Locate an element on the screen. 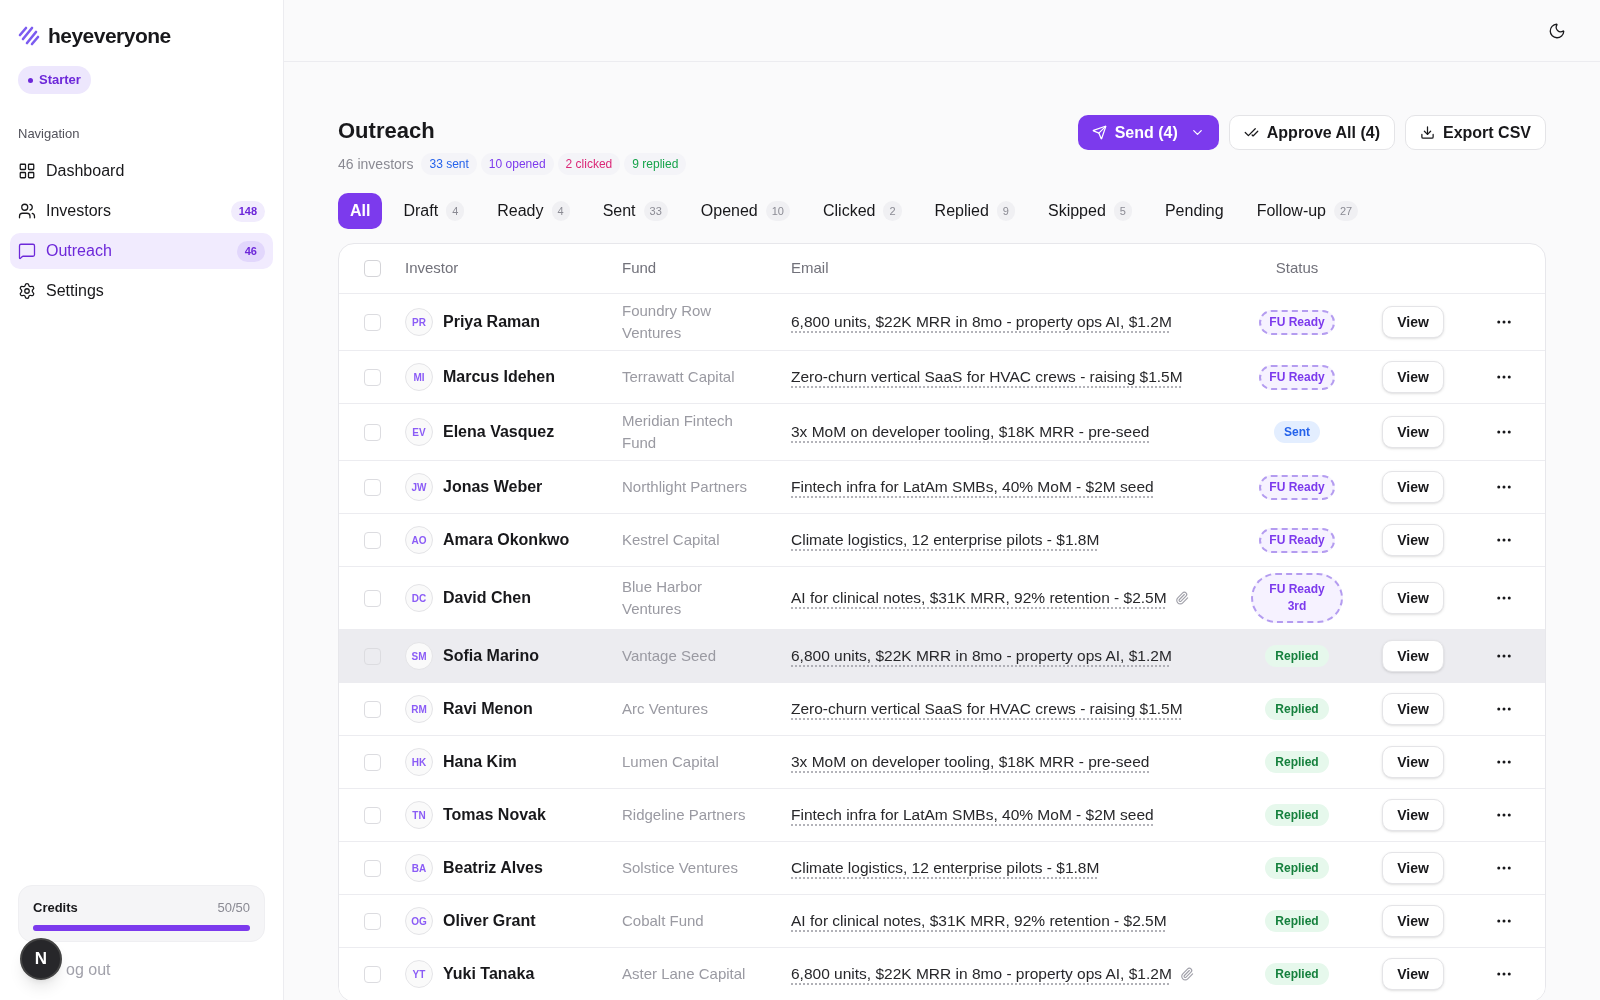 The height and width of the screenshot is (1000, 1600). filter-tab: Follow-up 27 is located at coordinates (1307, 211).